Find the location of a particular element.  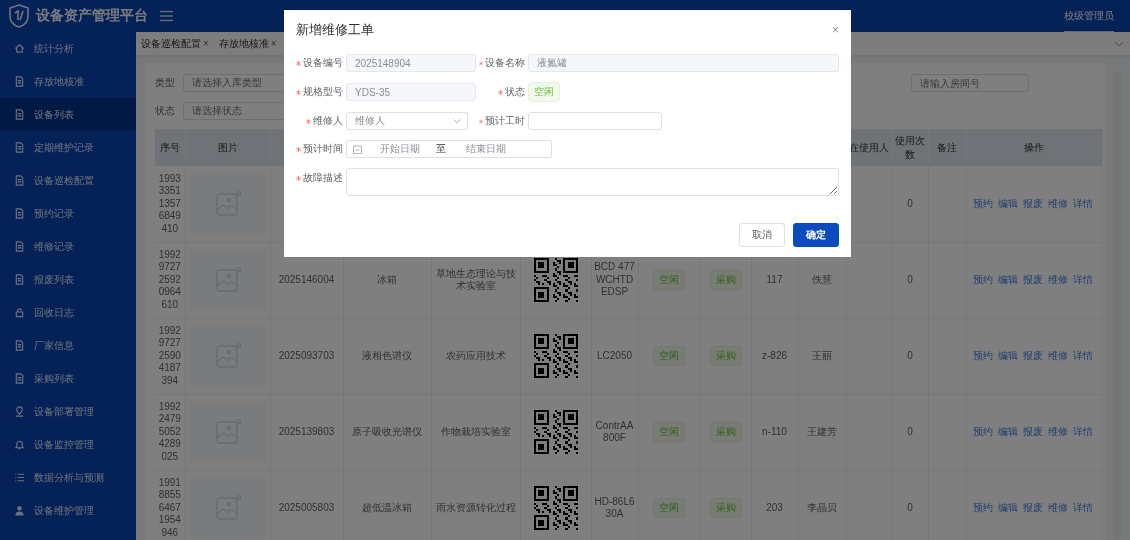

confirm-button: 确定 is located at coordinates (816, 235).